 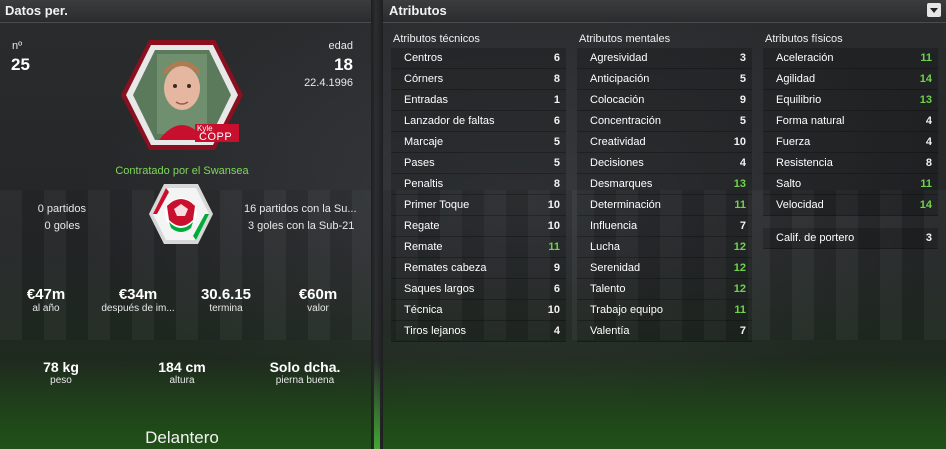 What do you see at coordinates (850, 142) in the screenshot?
I see `attribute-row: Fuerza 4` at bounding box center [850, 142].